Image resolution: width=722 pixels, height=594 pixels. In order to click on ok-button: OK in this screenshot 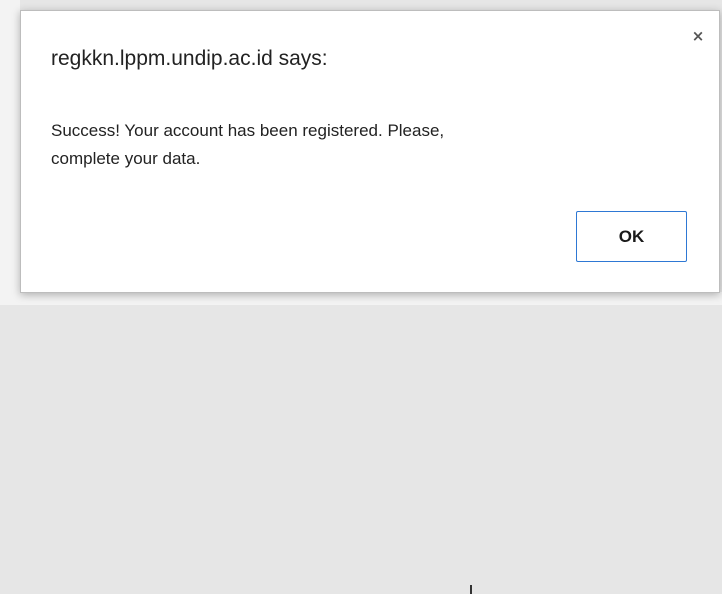, I will do `click(631, 236)`.